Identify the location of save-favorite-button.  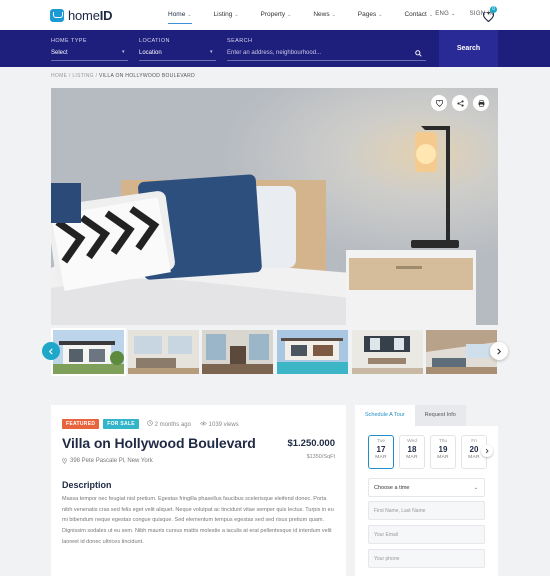
(439, 103).